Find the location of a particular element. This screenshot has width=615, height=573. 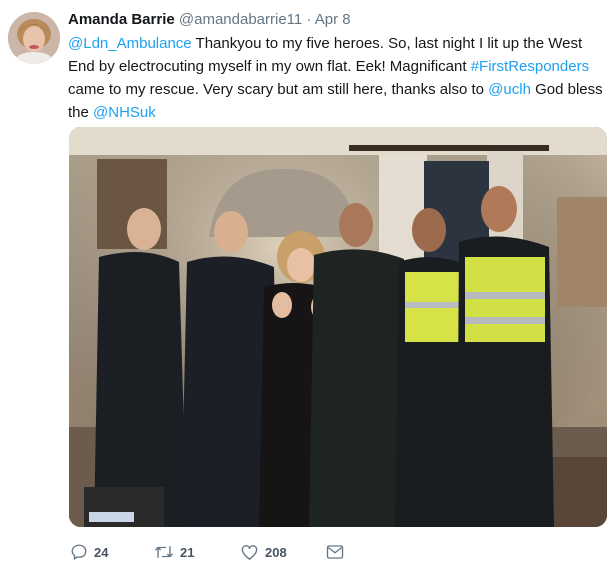

retweet-button: 21 is located at coordinates (174, 552).